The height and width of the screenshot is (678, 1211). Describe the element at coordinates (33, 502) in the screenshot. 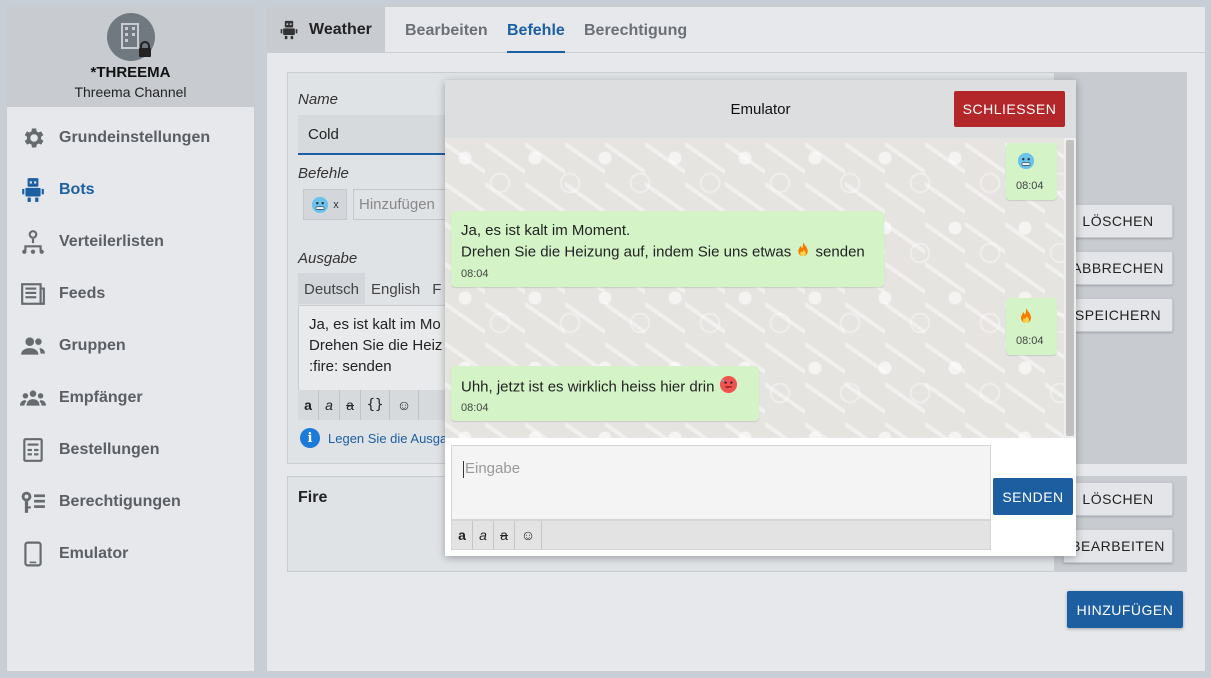

I see `key-icon` at that location.